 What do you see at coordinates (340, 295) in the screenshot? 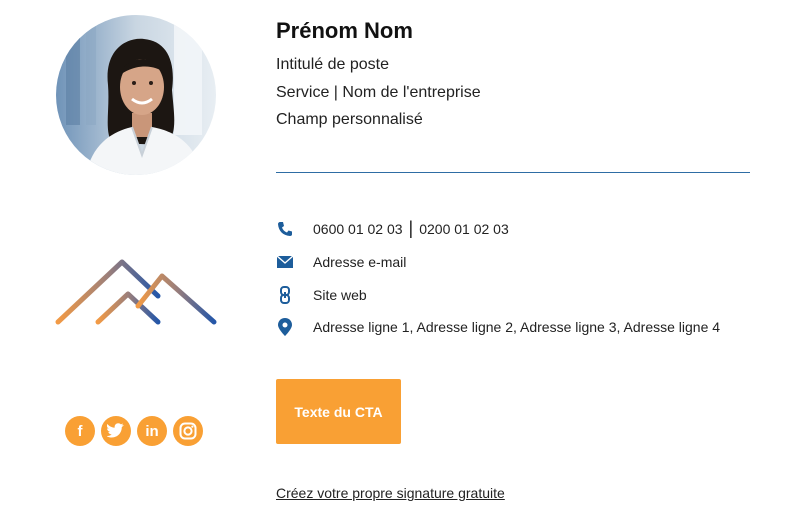
I see `website-link: Site web` at bounding box center [340, 295].